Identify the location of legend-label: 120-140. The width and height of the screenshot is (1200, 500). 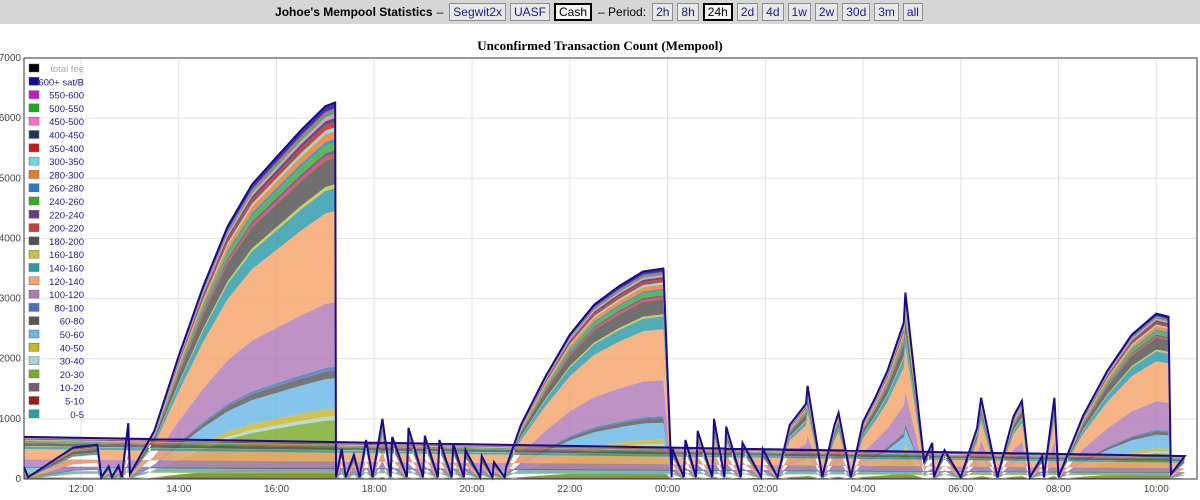
(66, 282).